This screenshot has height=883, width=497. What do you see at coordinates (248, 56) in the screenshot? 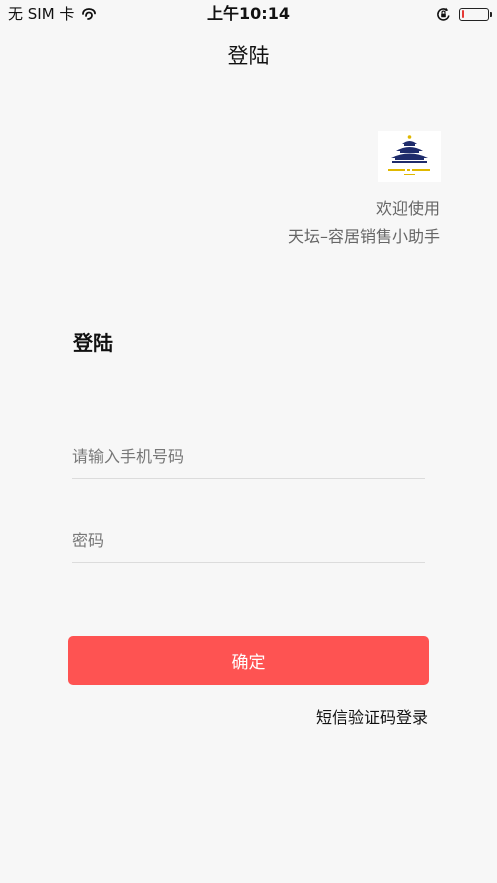
I see `page-title: 登陆` at bounding box center [248, 56].